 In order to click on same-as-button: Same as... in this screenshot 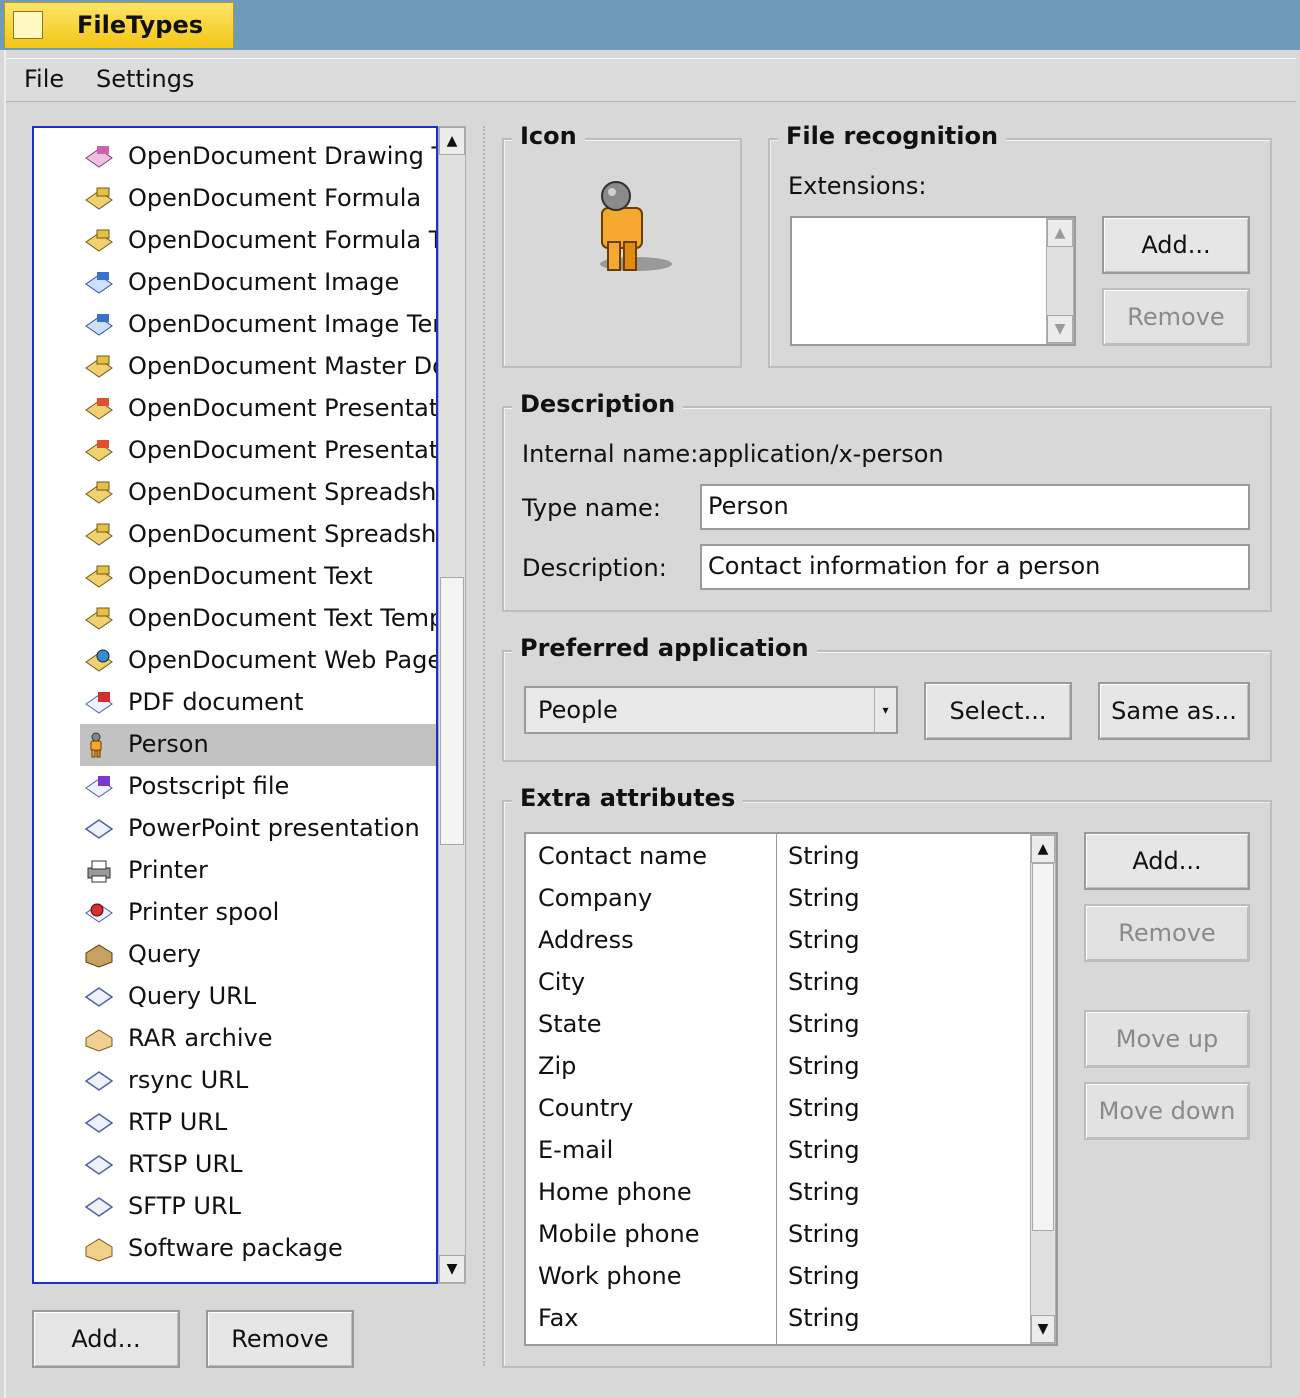, I will do `click(1174, 711)`.